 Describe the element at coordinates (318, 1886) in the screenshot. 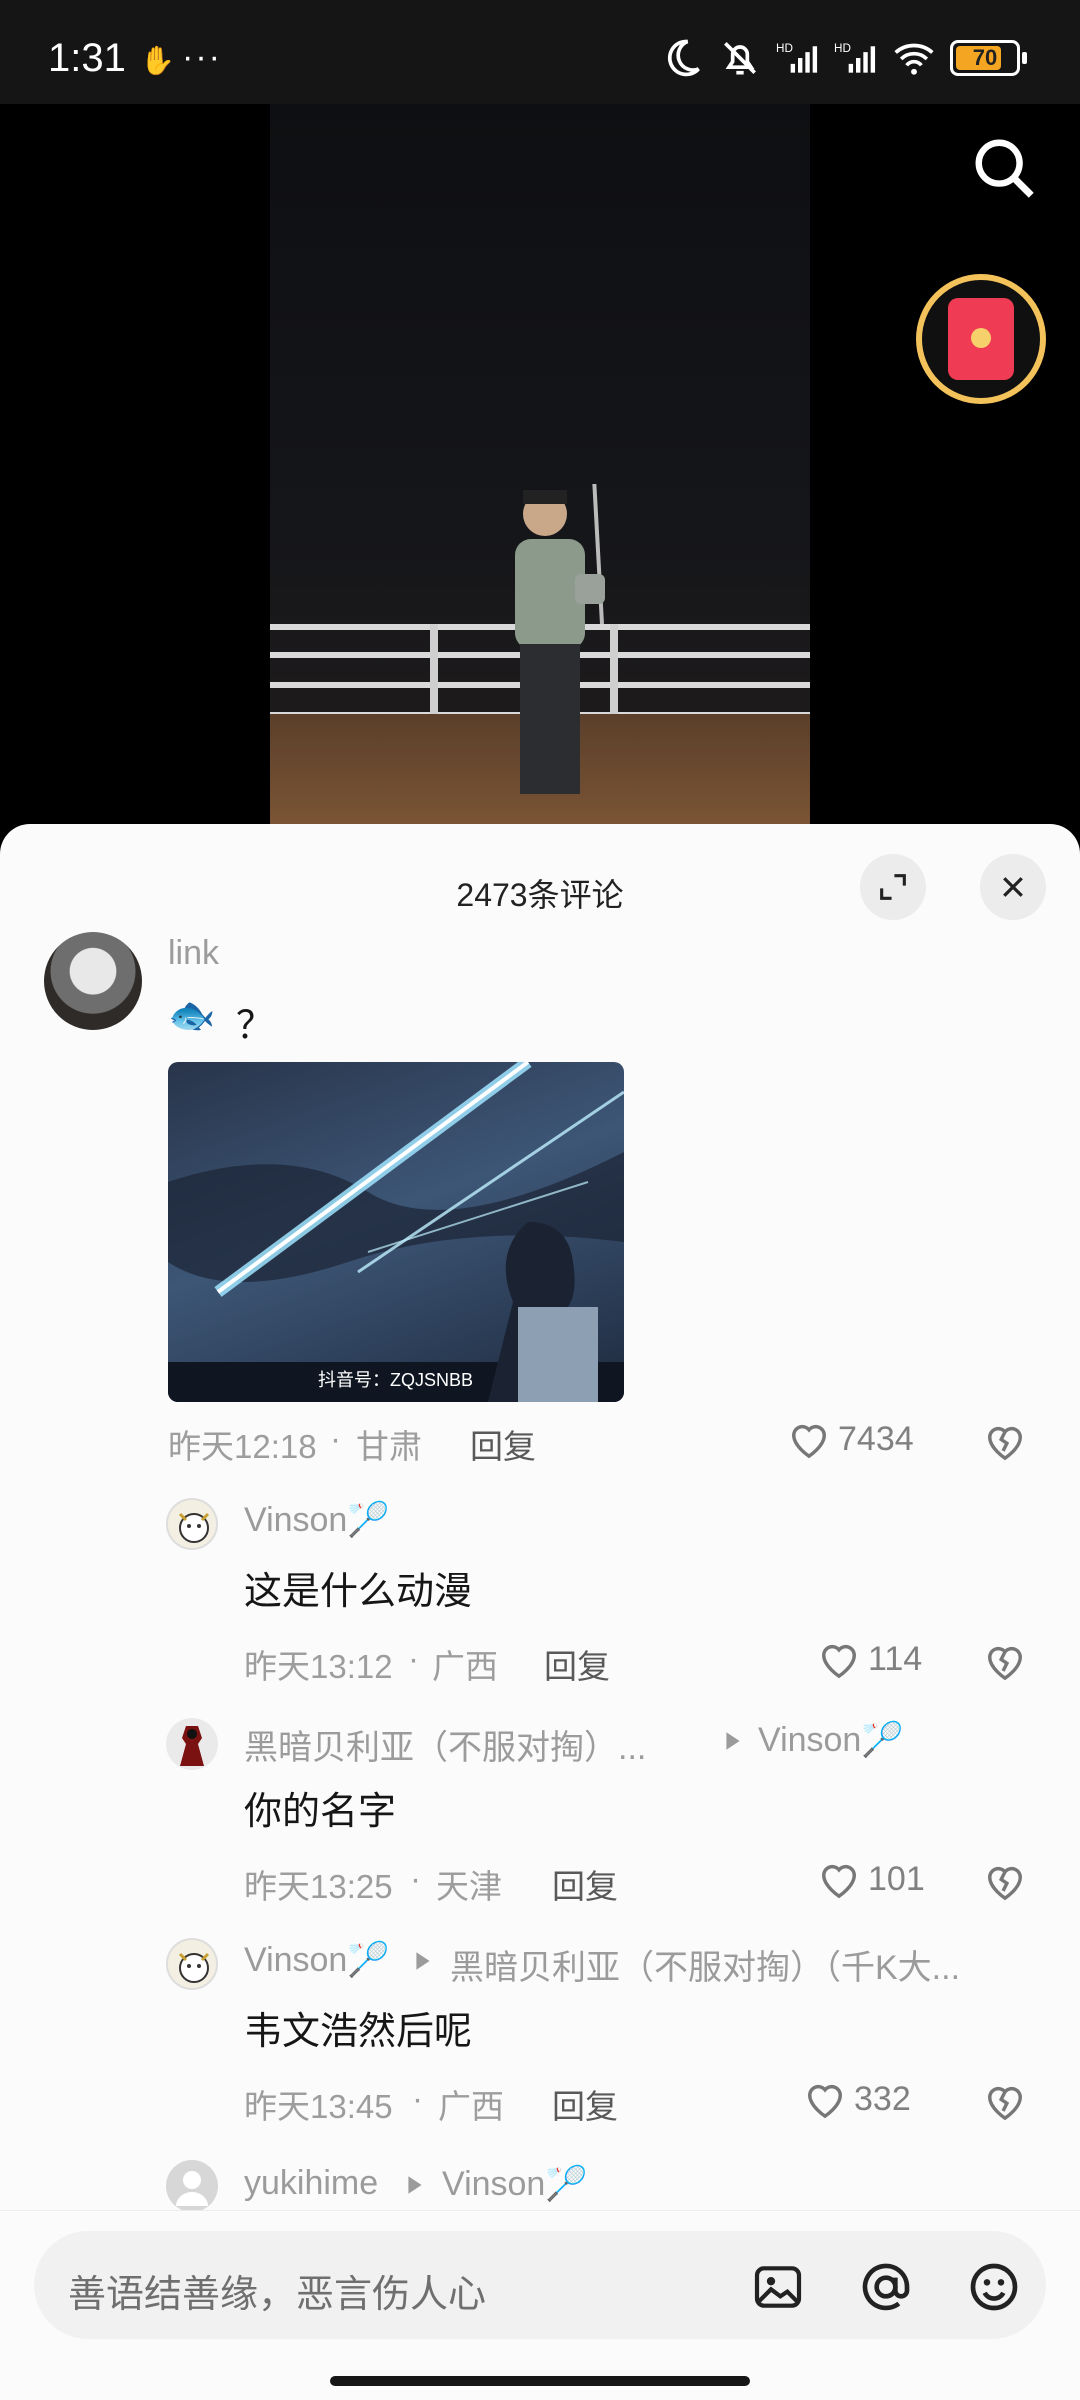

I see `comment-time: 昨天13:25` at that location.